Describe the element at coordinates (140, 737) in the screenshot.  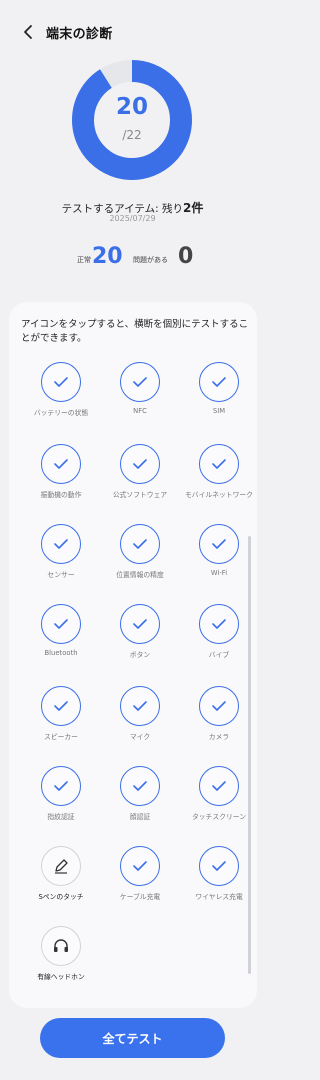
I see `test-item-label: マイク` at that location.